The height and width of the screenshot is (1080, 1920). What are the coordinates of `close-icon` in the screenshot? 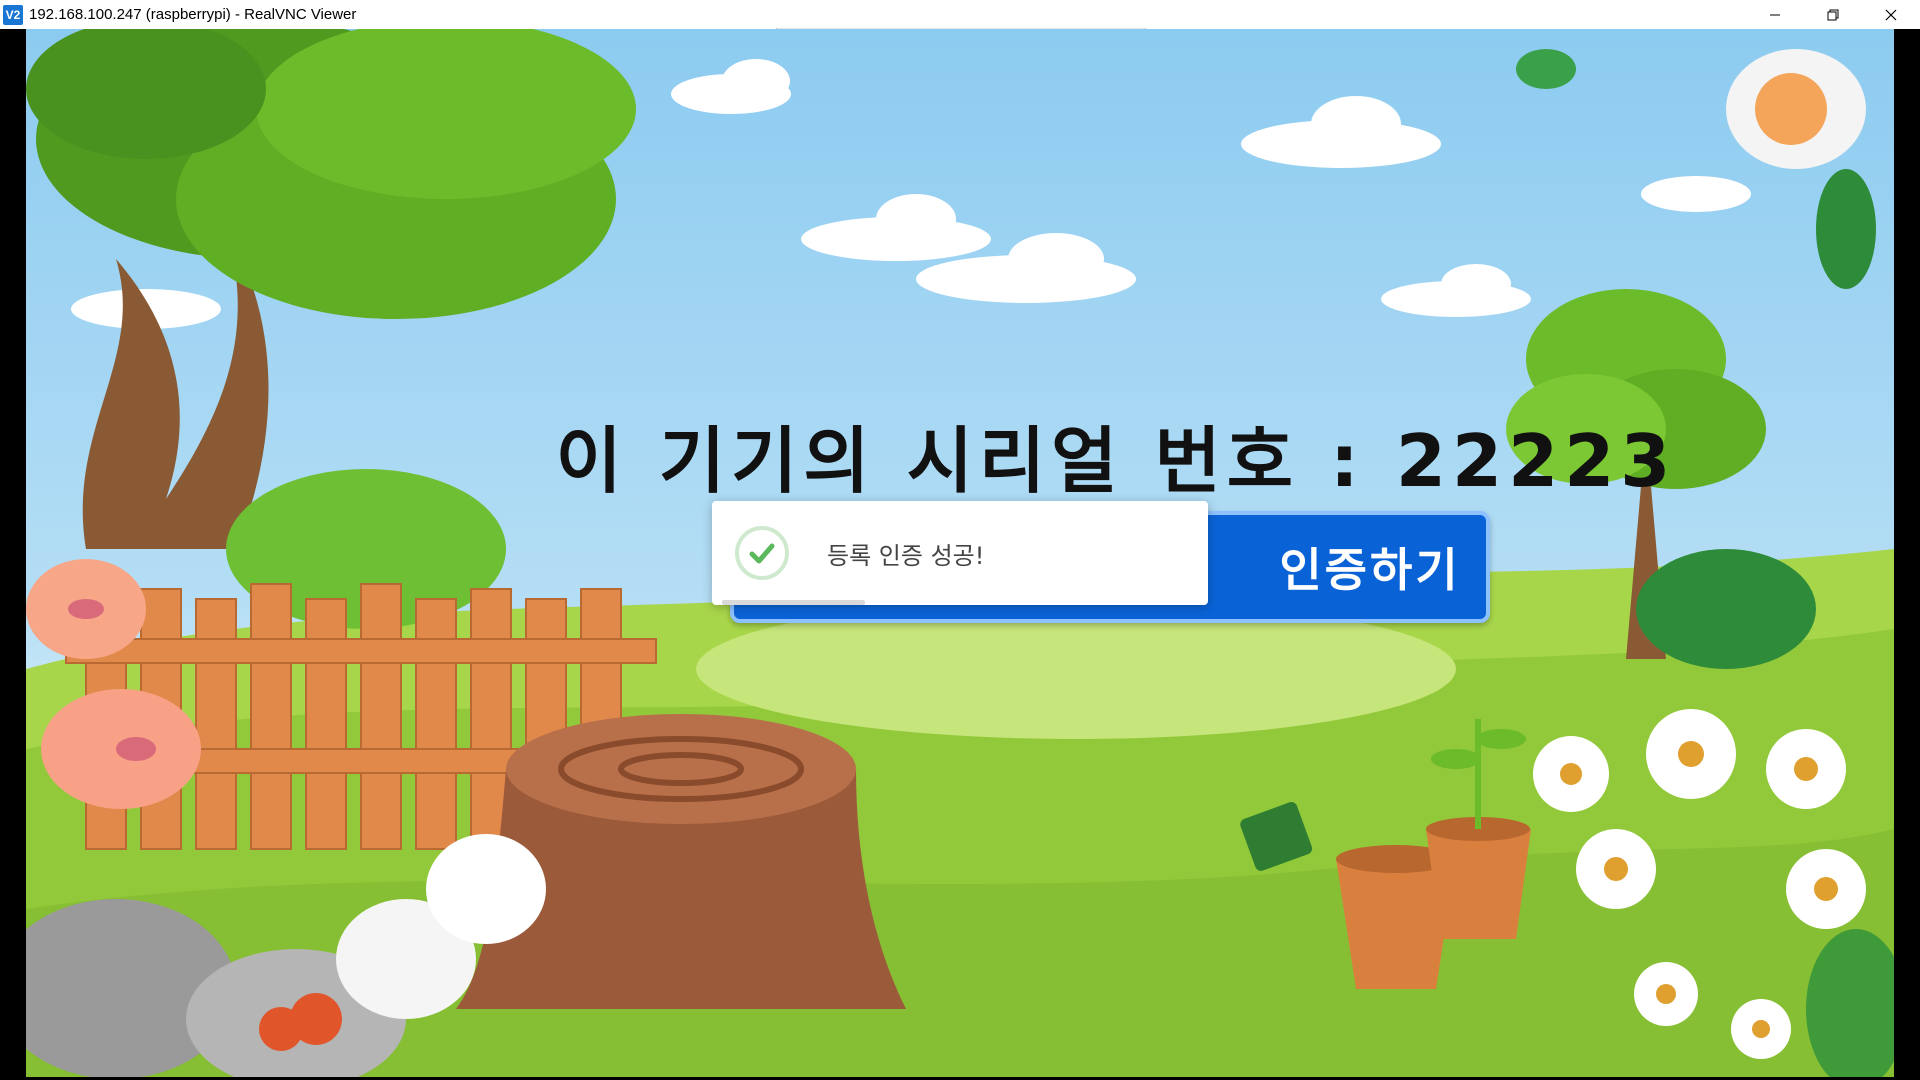 It's located at (1891, 14).